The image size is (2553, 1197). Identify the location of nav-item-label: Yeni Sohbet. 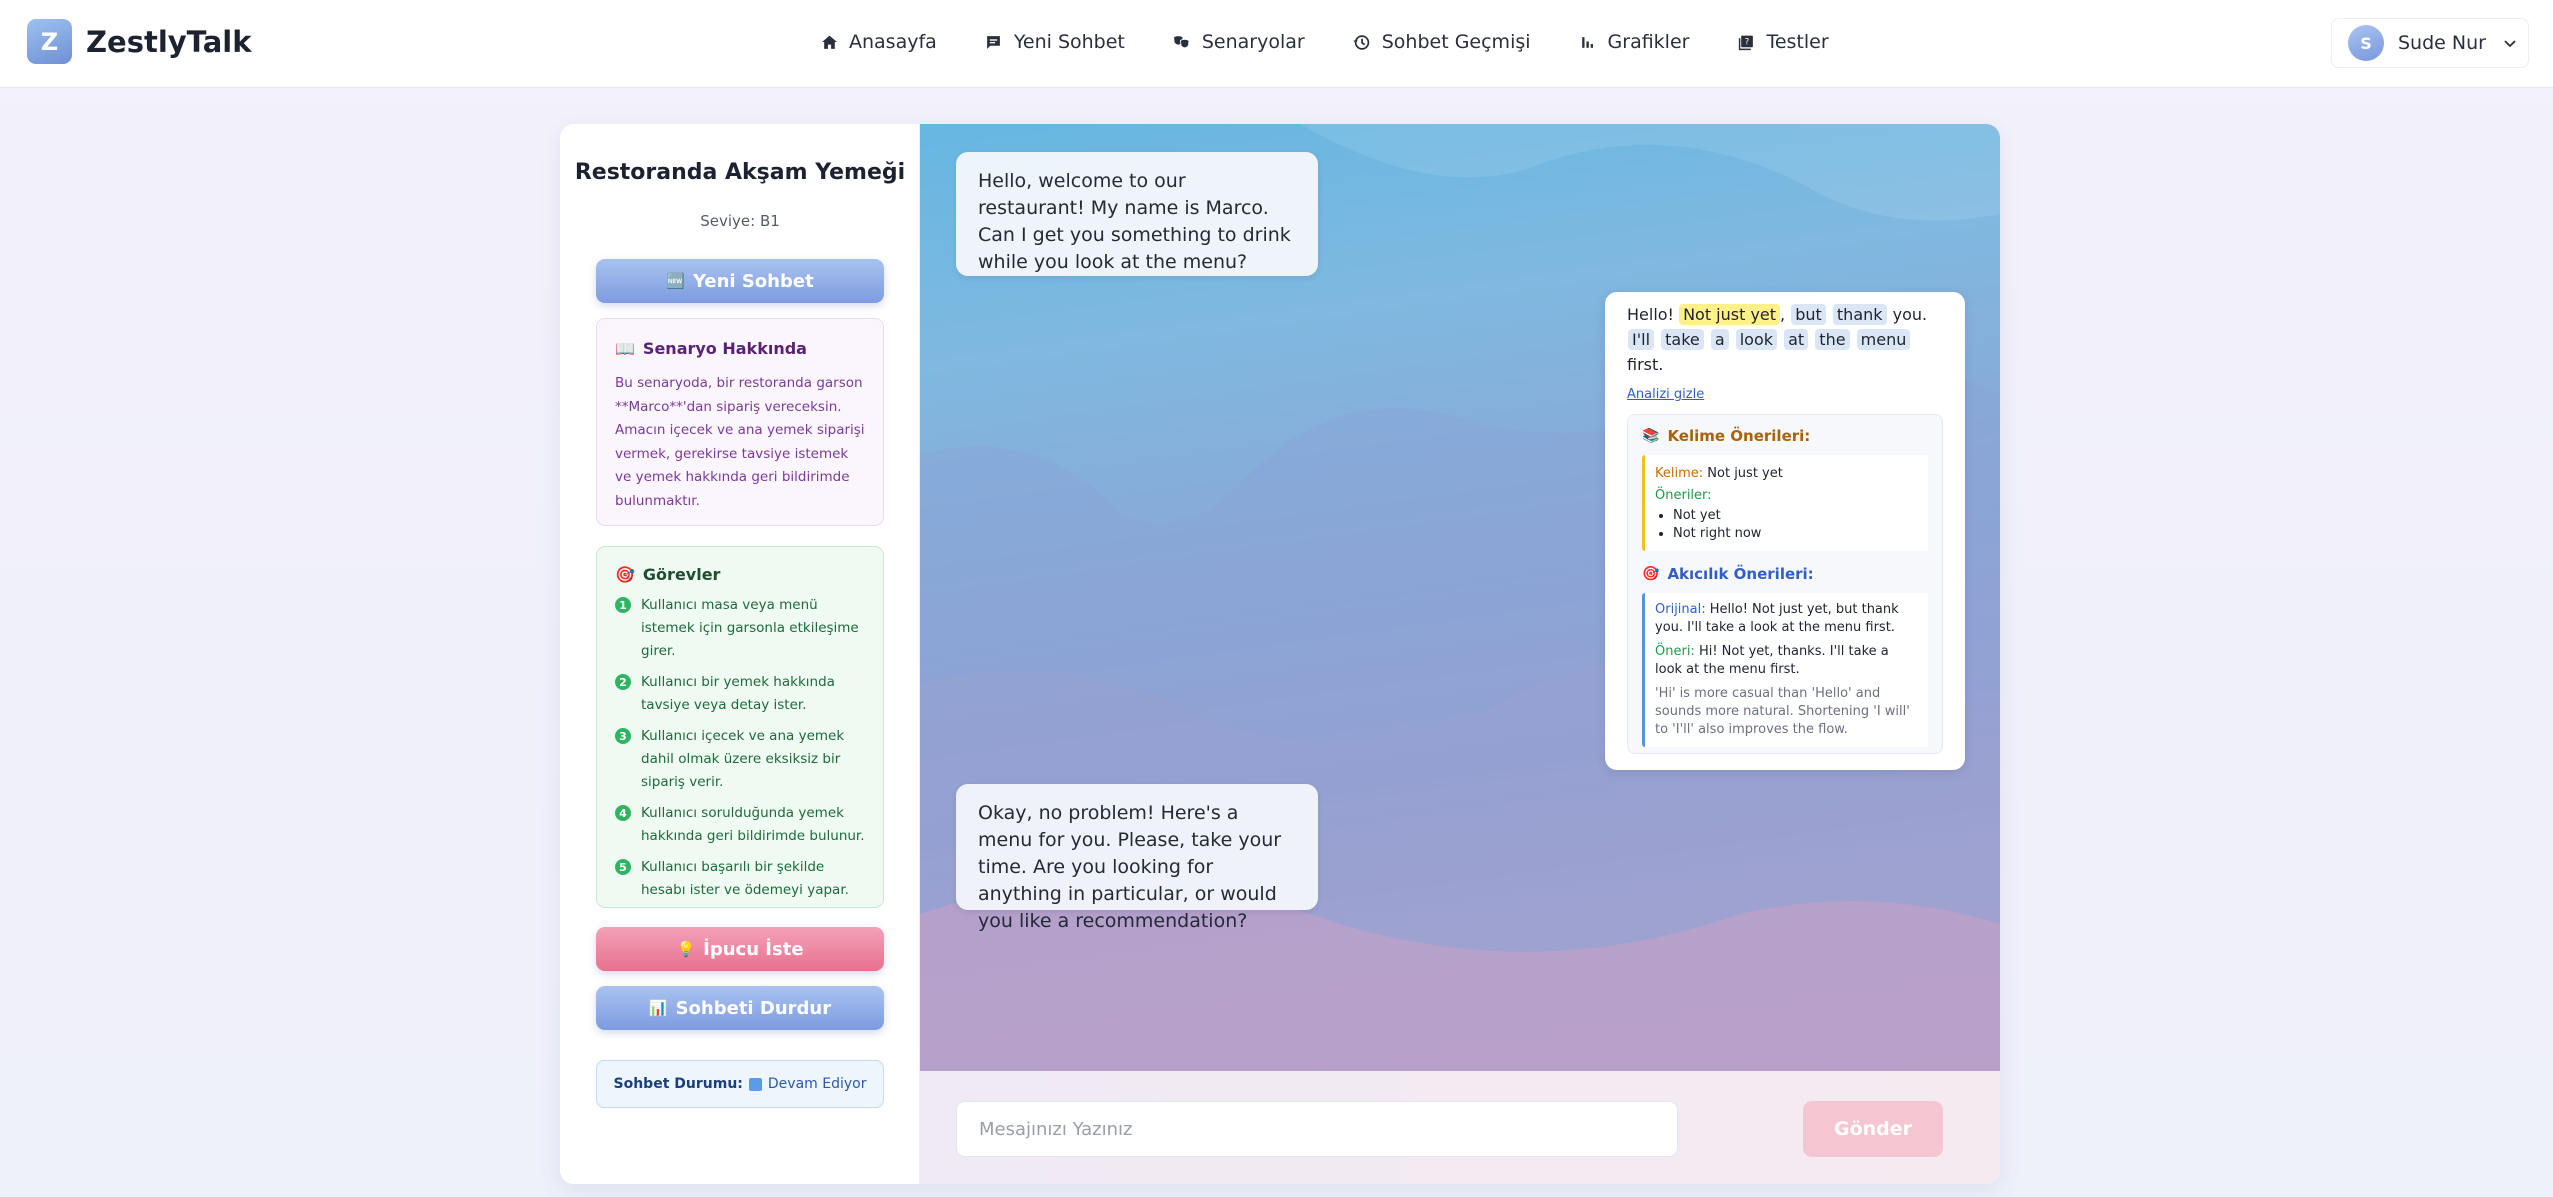
(1069, 42).